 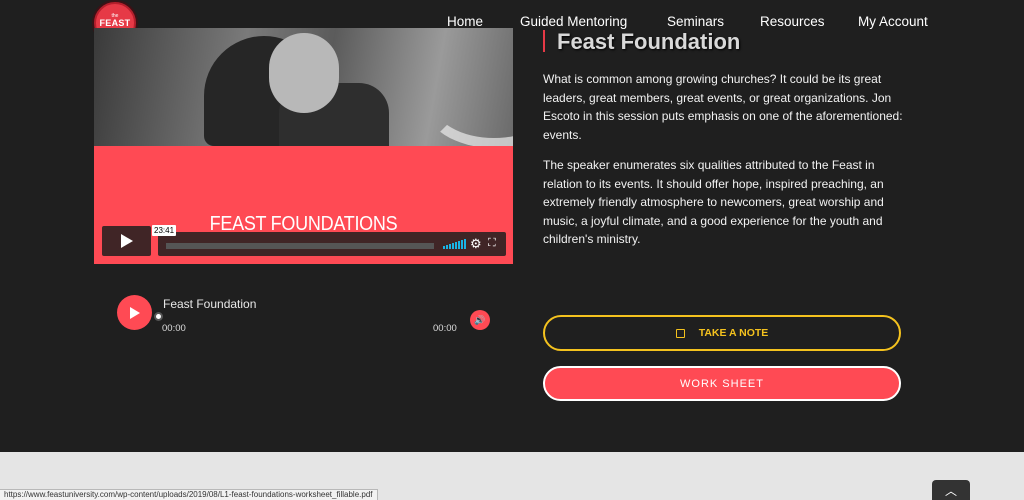 I want to click on nav-home: Home, so click(x=465, y=21).